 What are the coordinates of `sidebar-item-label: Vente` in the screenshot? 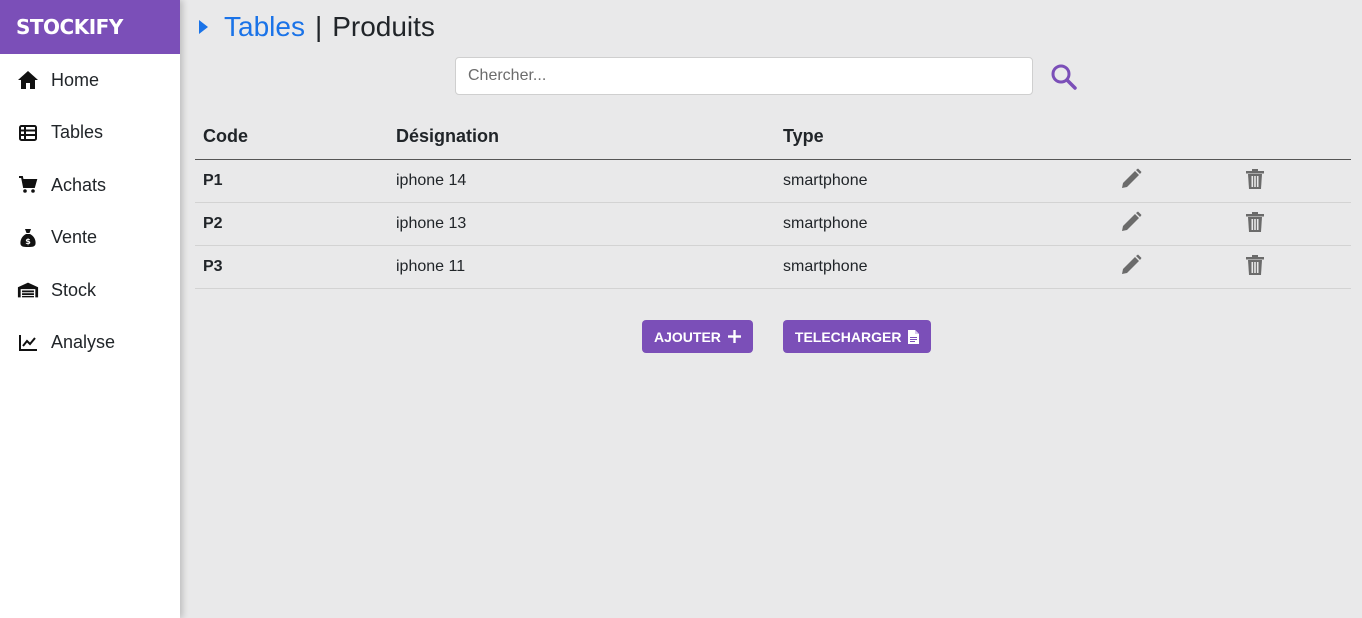 It's located at (74, 237).